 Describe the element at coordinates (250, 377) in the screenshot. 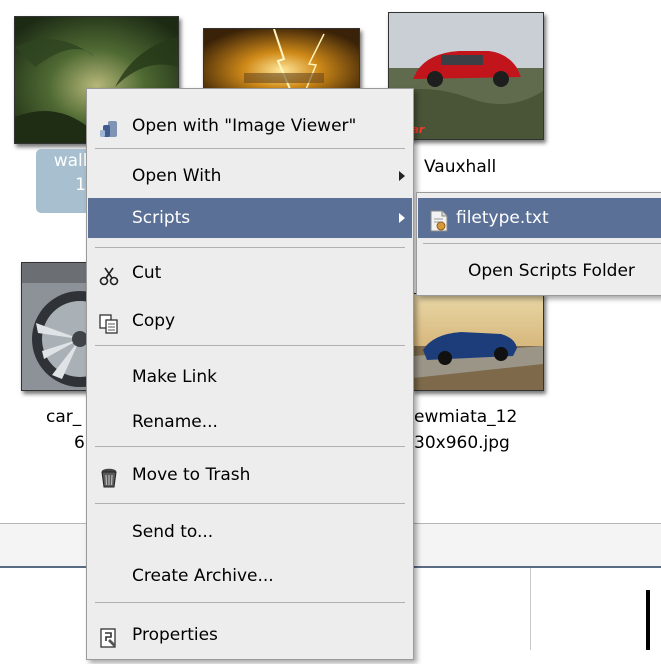

I see `menu-item-make-link: Make Link` at that location.